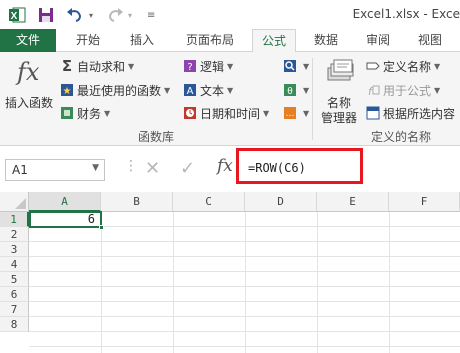  I want to click on name-box: A1 ▼, so click(55, 170).